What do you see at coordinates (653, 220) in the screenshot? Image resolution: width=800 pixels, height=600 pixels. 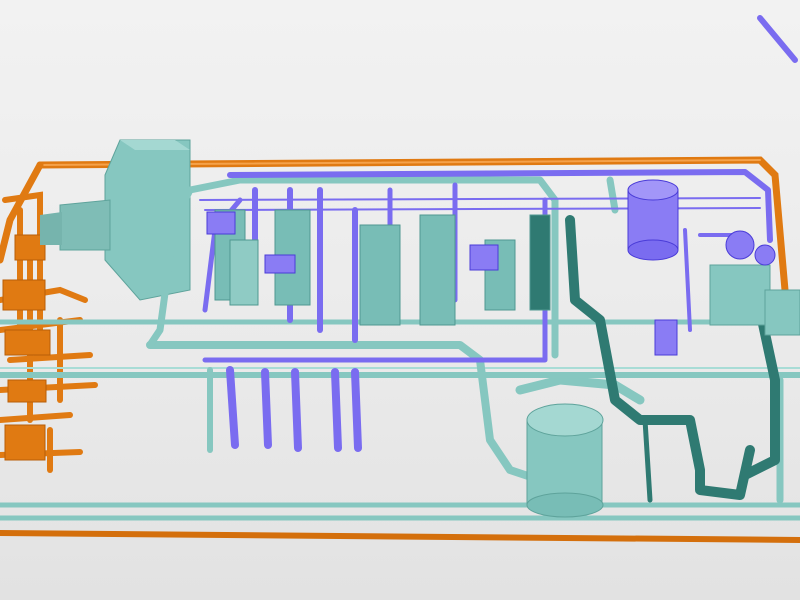 I see `blue-vessel` at bounding box center [653, 220].